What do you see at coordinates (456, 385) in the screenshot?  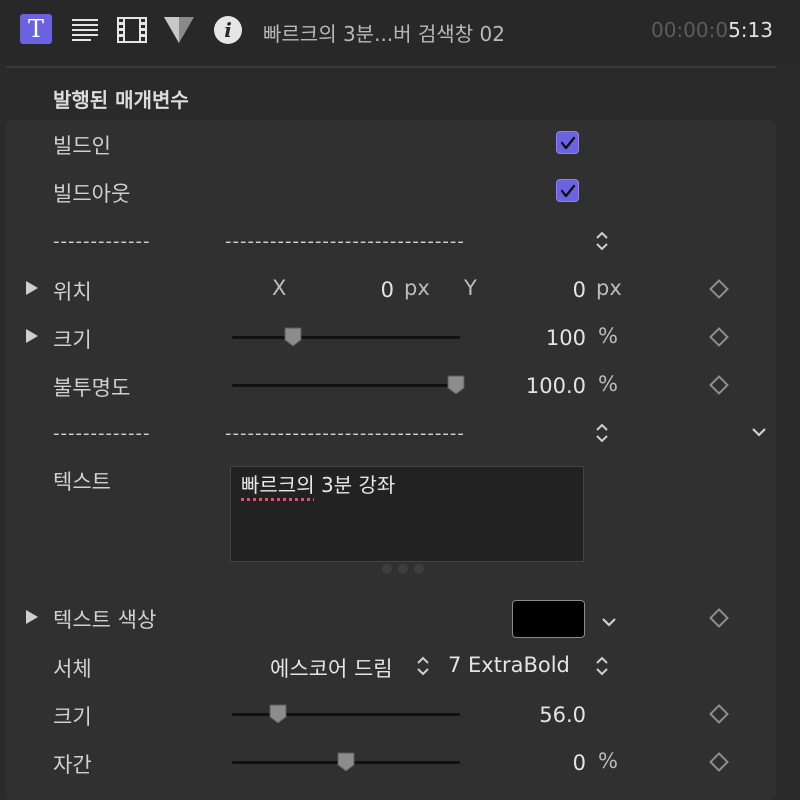 I see `opacity-slider-knob` at bounding box center [456, 385].